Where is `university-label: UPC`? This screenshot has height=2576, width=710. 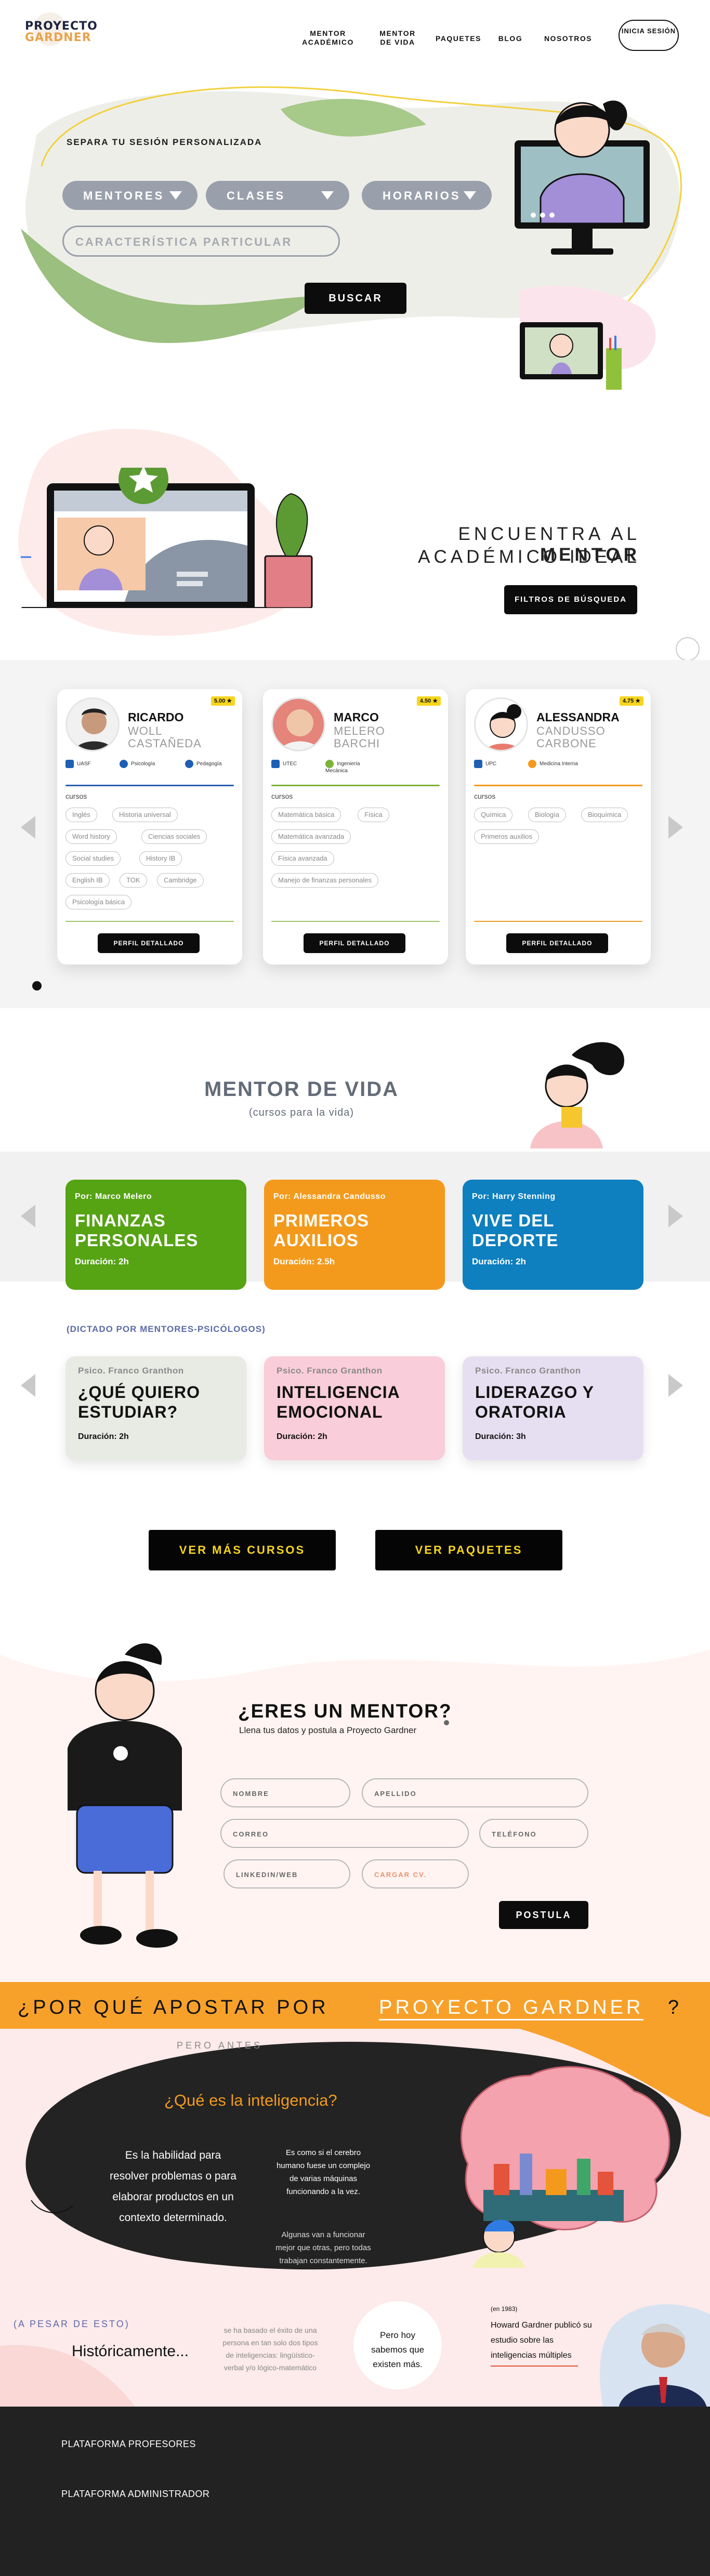 university-label: UPC is located at coordinates (491, 764).